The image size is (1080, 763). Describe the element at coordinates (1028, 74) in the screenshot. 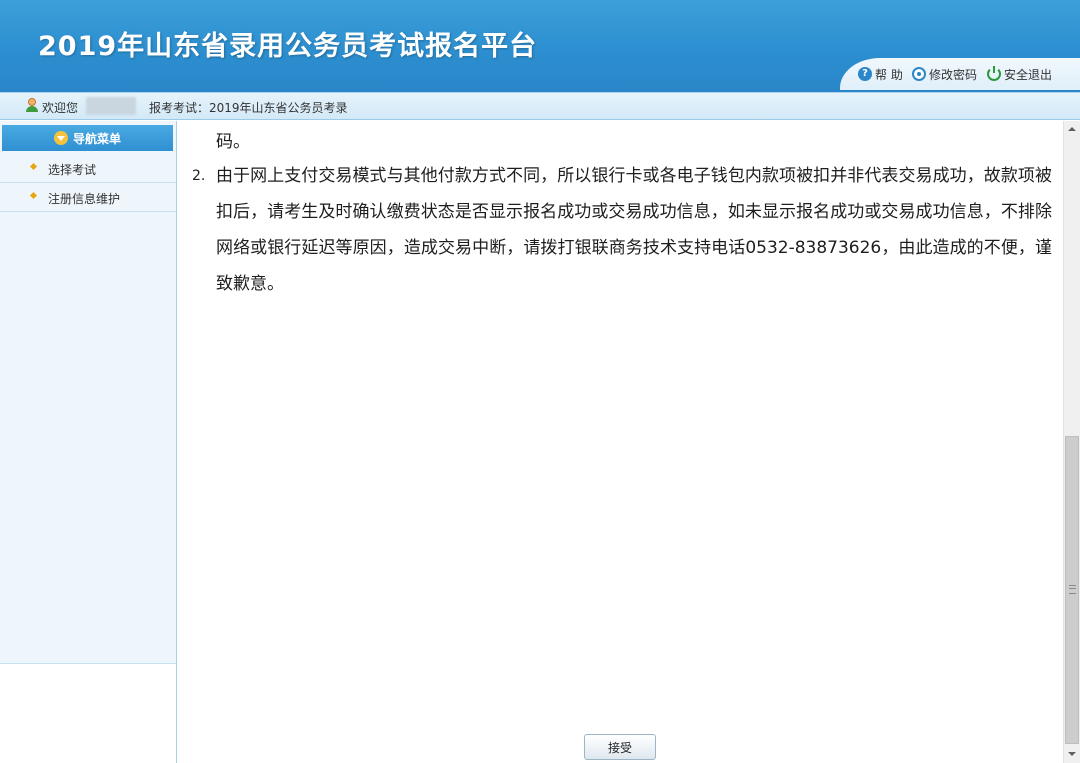

I see `logout-label: 安全退出` at that location.